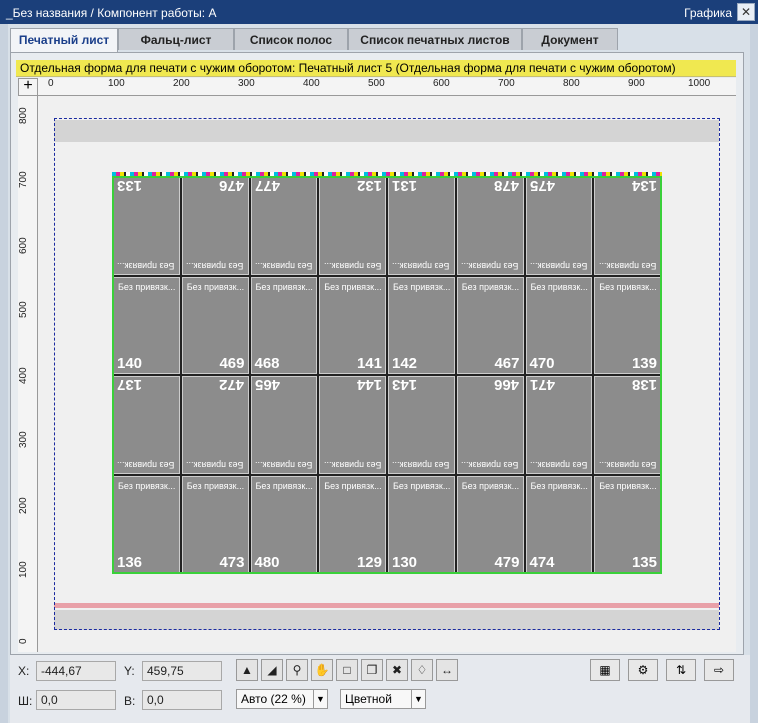  What do you see at coordinates (542, 185) in the screenshot?
I see `page-number: 475` at bounding box center [542, 185].